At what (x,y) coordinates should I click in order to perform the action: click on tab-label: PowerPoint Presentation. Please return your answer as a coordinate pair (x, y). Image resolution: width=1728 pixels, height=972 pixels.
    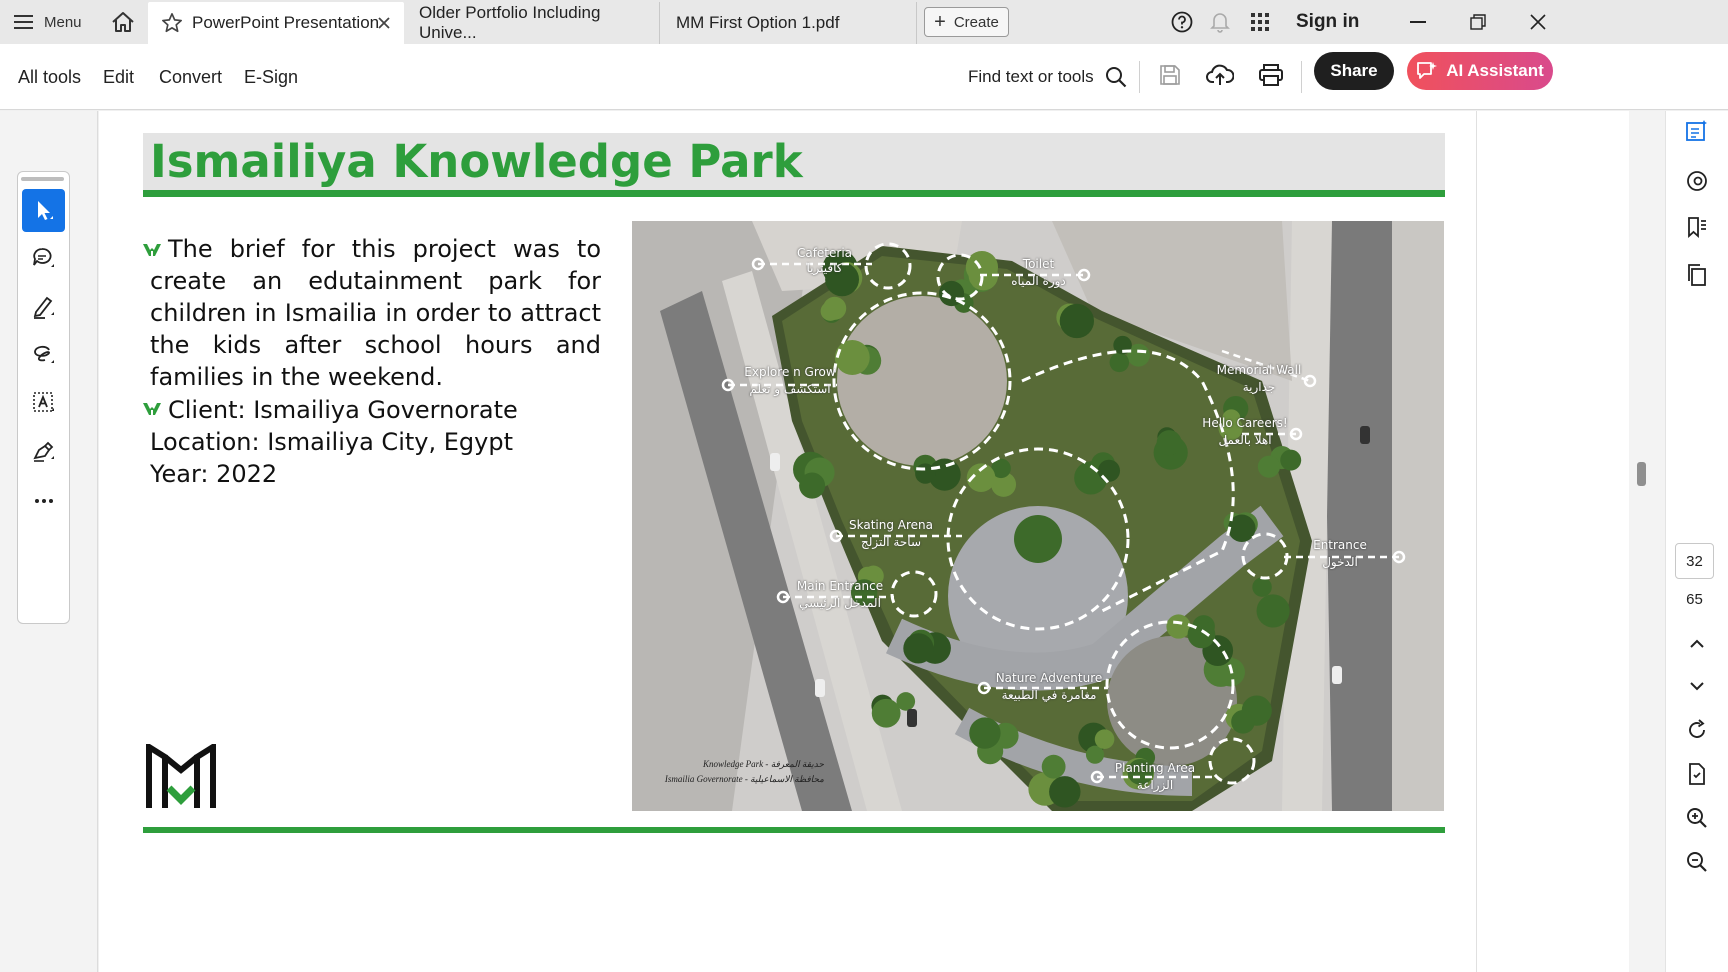
    Looking at the image, I should click on (286, 22).